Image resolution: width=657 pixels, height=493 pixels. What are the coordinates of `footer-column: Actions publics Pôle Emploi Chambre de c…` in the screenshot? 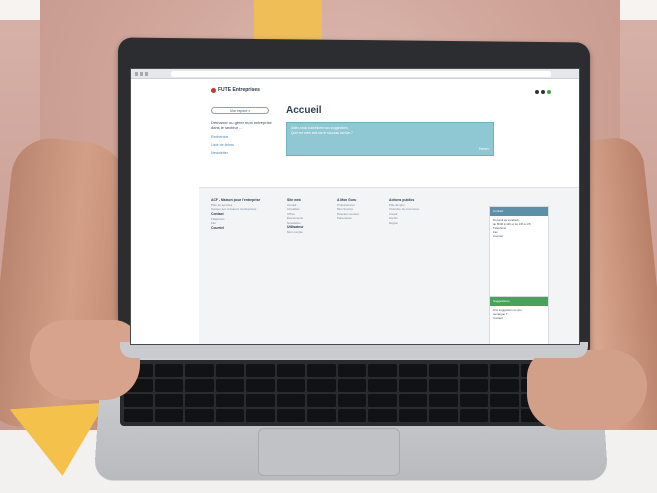 It's located at (411, 211).